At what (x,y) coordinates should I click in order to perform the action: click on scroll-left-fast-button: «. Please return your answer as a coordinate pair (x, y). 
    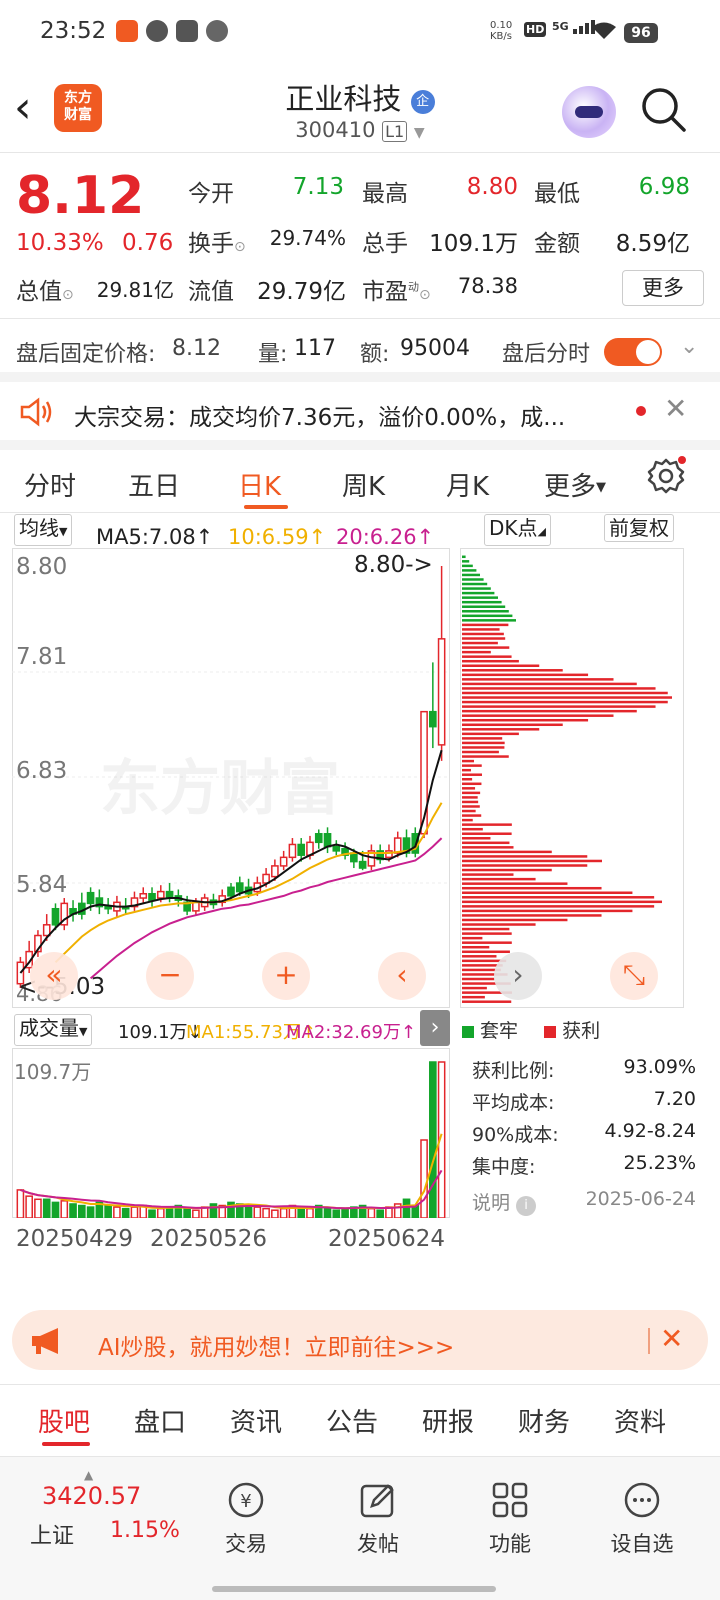
    Looking at the image, I should click on (54, 976).